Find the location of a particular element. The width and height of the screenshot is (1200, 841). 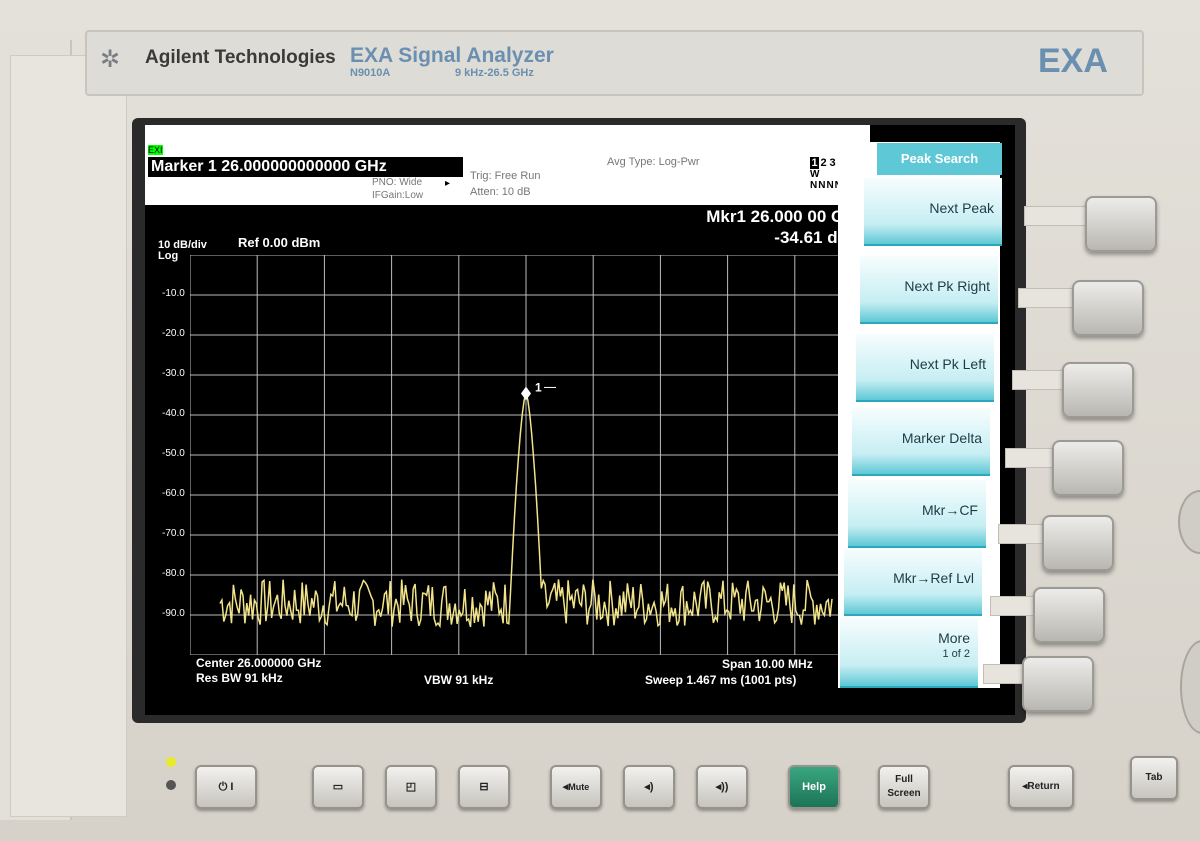

power-button: ⏻ I is located at coordinates (226, 787).